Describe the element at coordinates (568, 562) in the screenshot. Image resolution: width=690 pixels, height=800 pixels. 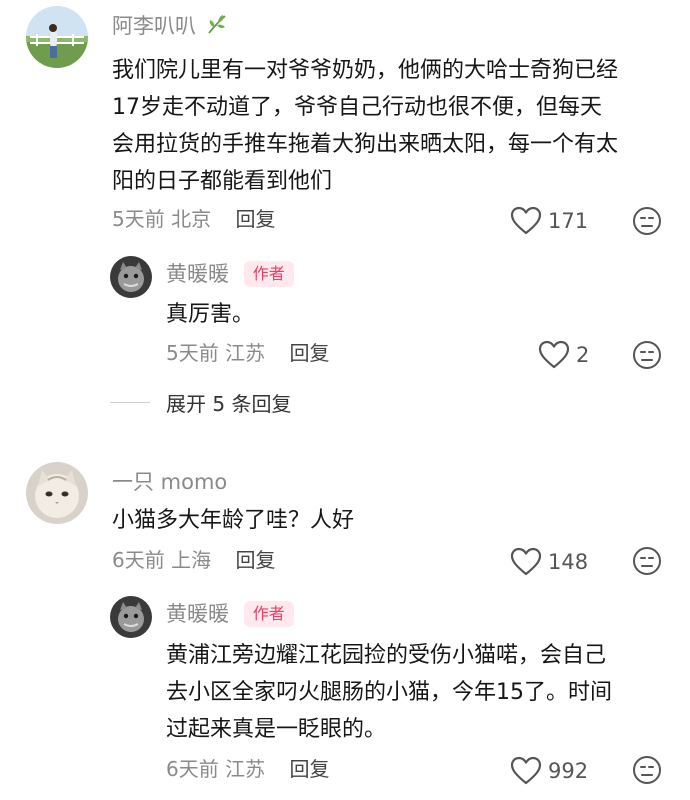
I see `like-count: 148` at that location.